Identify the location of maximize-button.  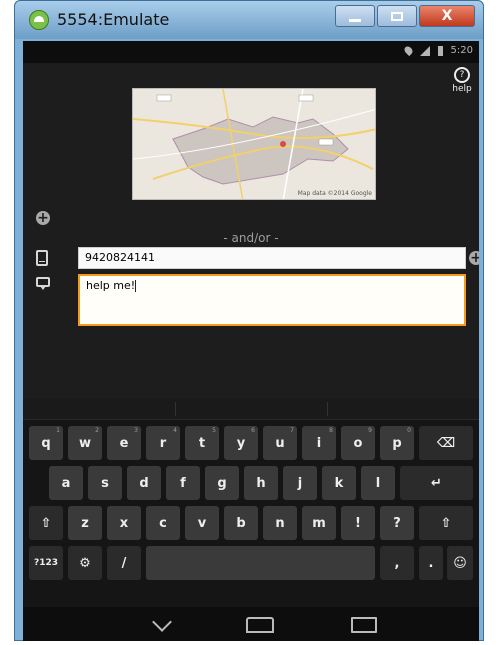
(397, 16).